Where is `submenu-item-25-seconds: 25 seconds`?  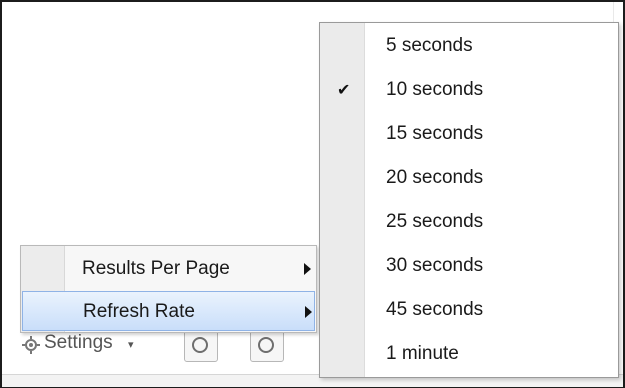
submenu-item-25-seconds: 25 seconds is located at coordinates (469, 223).